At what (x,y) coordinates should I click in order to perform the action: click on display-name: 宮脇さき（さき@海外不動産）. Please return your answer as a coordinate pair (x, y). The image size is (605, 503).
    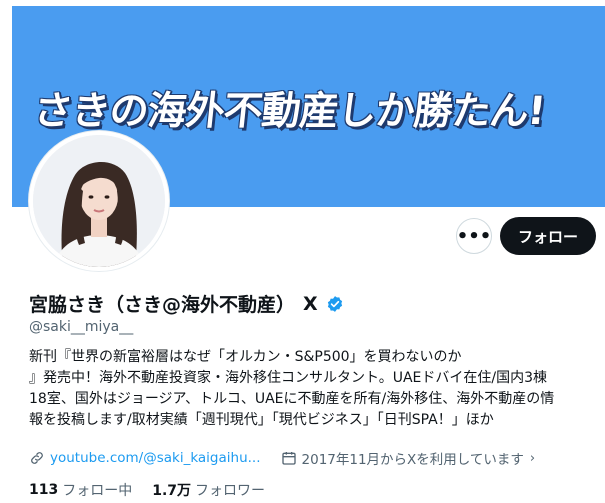
    Looking at the image, I should click on (162, 305).